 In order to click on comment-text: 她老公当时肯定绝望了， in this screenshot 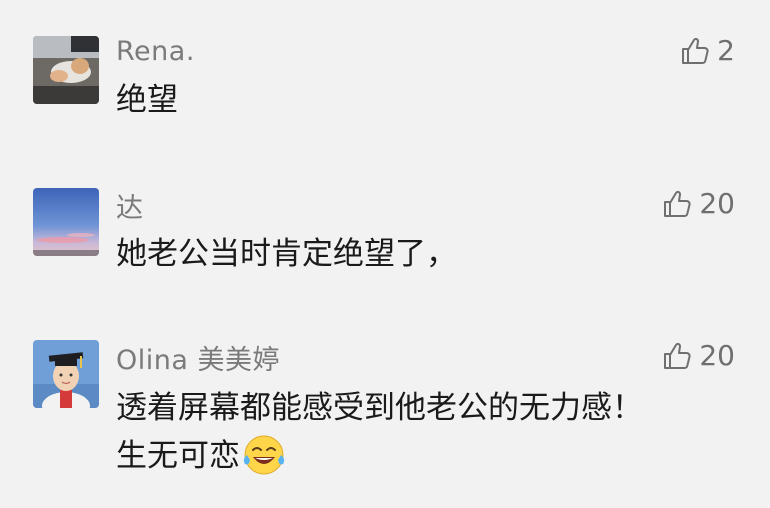, I will do `click(286, 254)`.